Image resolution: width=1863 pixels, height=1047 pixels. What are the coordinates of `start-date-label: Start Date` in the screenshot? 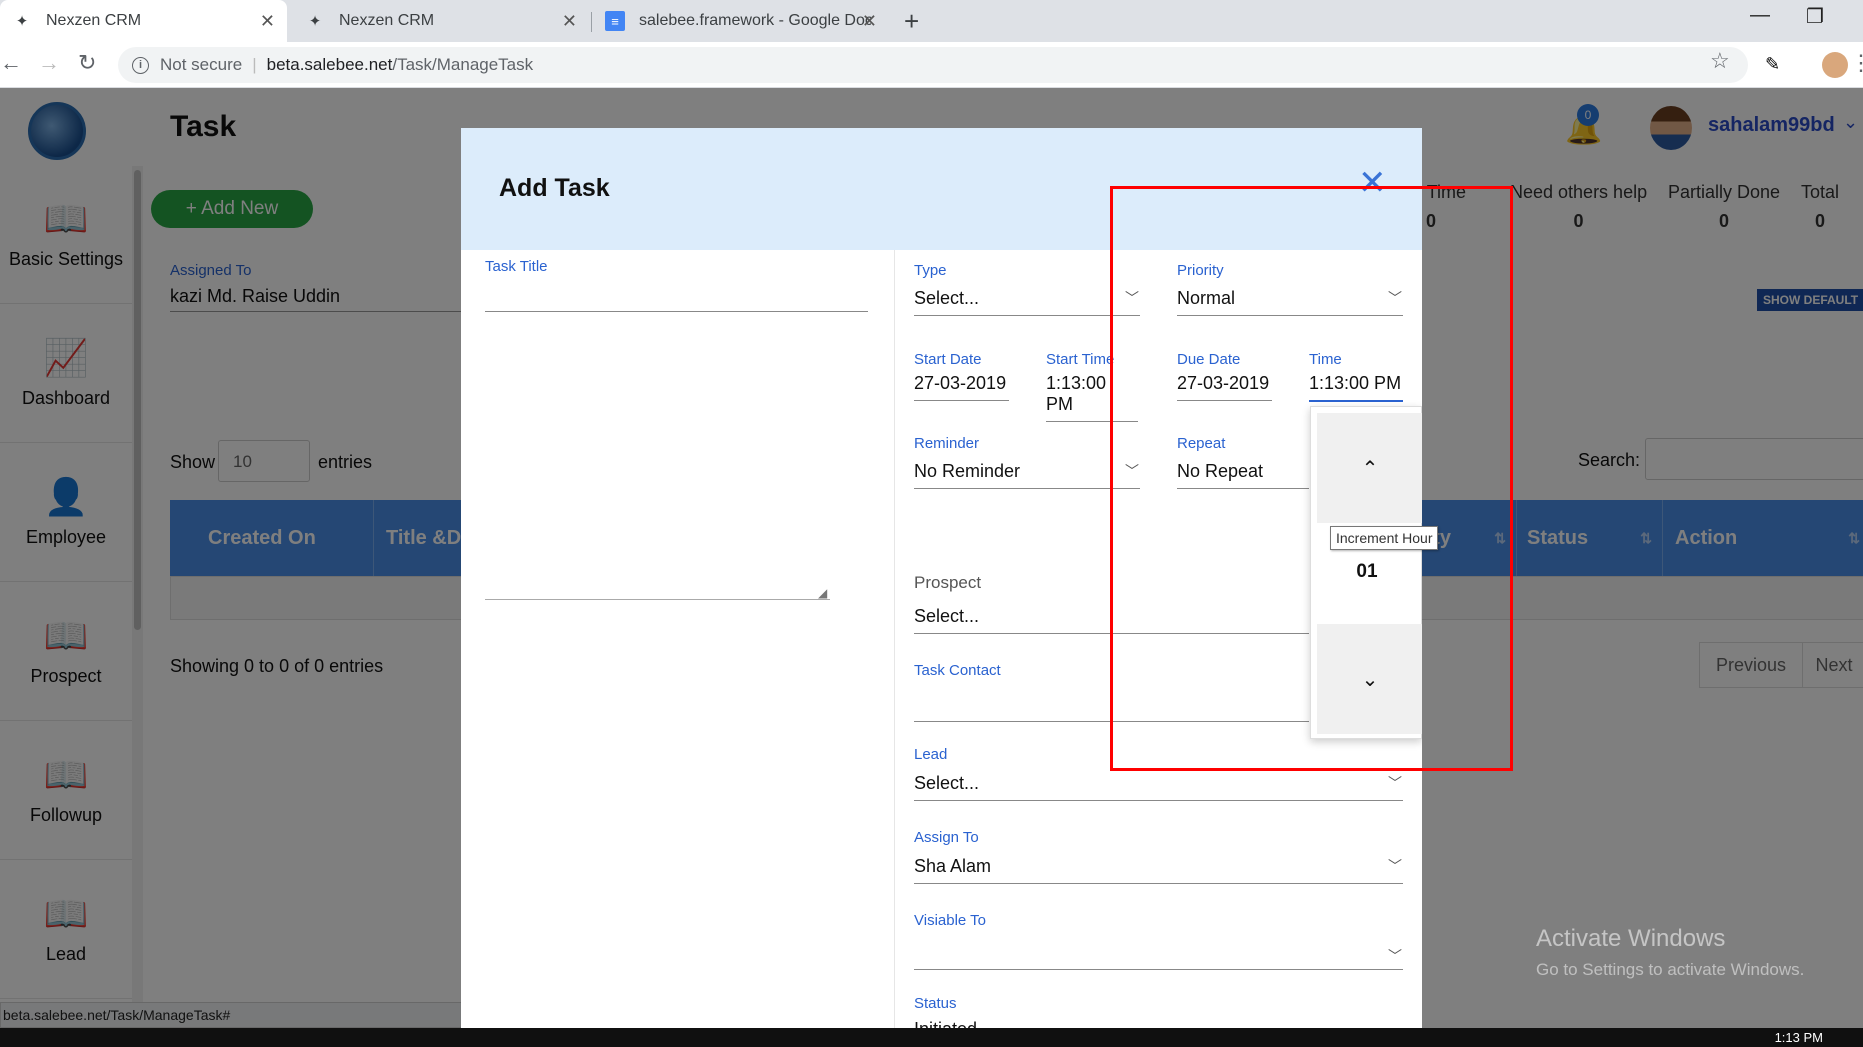 It's located at (948, 359).